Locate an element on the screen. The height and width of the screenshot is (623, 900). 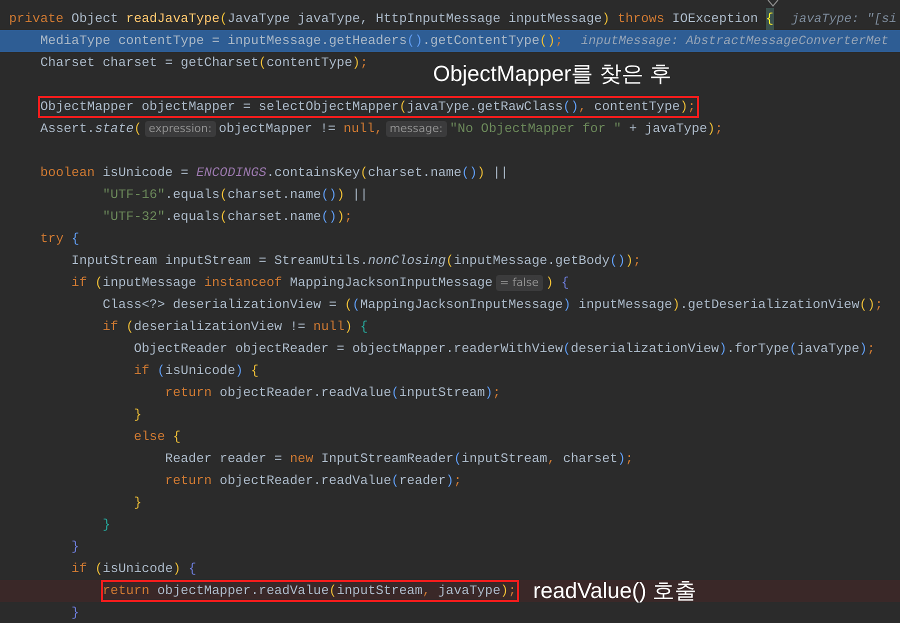
inline-value-hint: inputMessage: AbstractMessageConverterMet is located at coordinates (734, 41).